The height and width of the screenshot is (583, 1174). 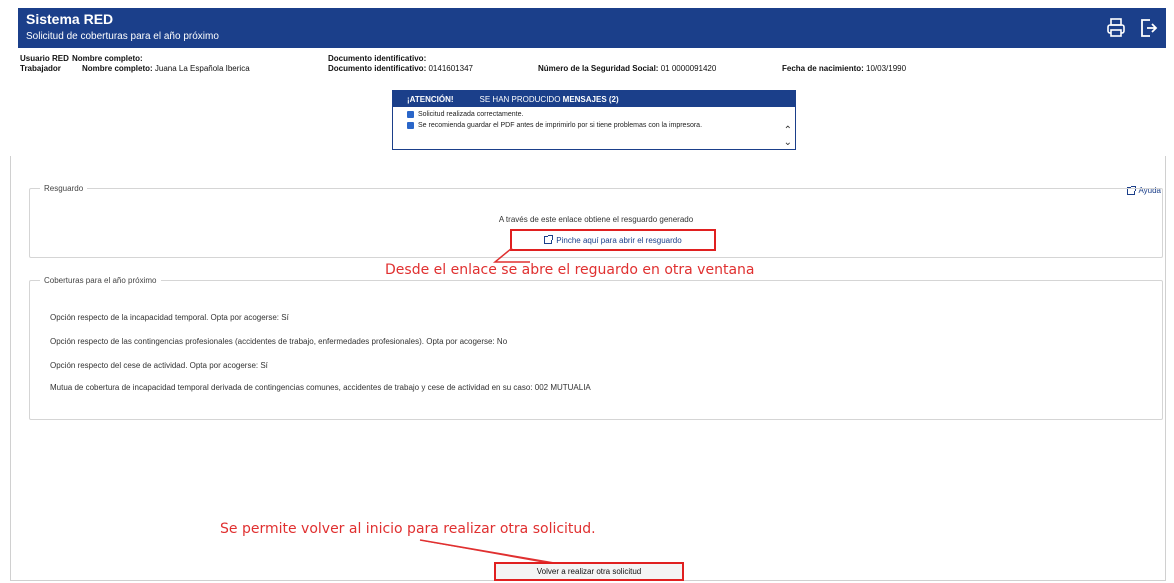 I want to click on chevron-down-icon: ⌄, so click(x=788, y=143).